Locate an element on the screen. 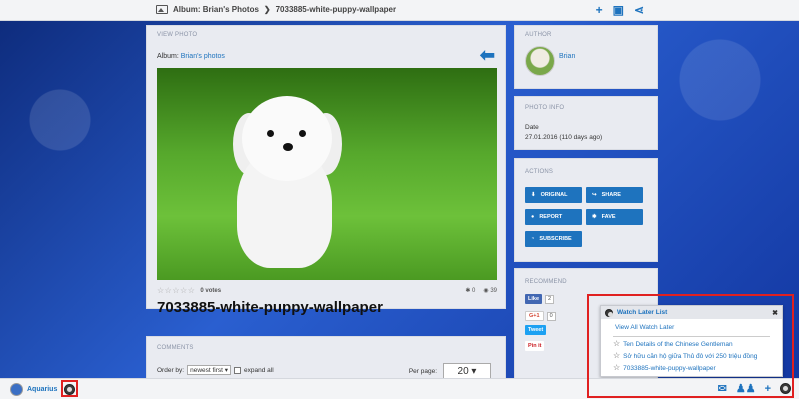  album-breadcrumb-link: Album: Brian's Photos is located at coordinates (216, 9).